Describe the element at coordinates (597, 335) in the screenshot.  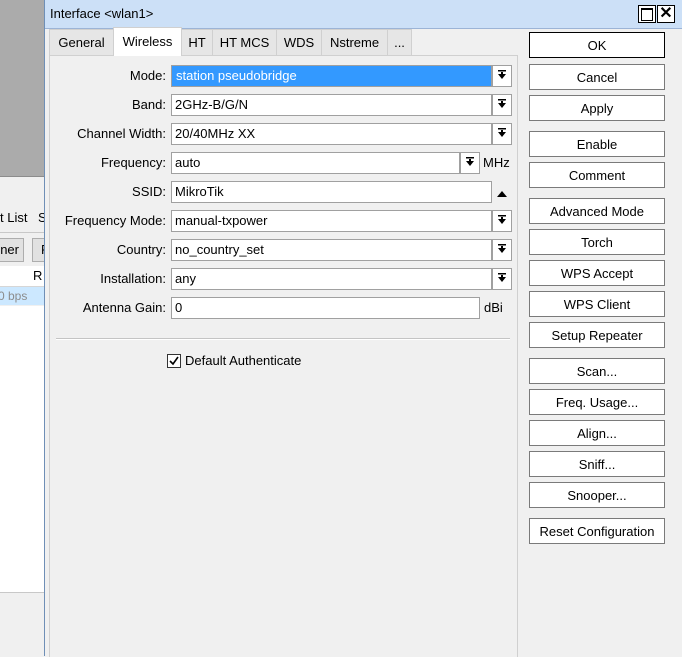
I see `setup-repeater-button: Setup Repeater` at that location.